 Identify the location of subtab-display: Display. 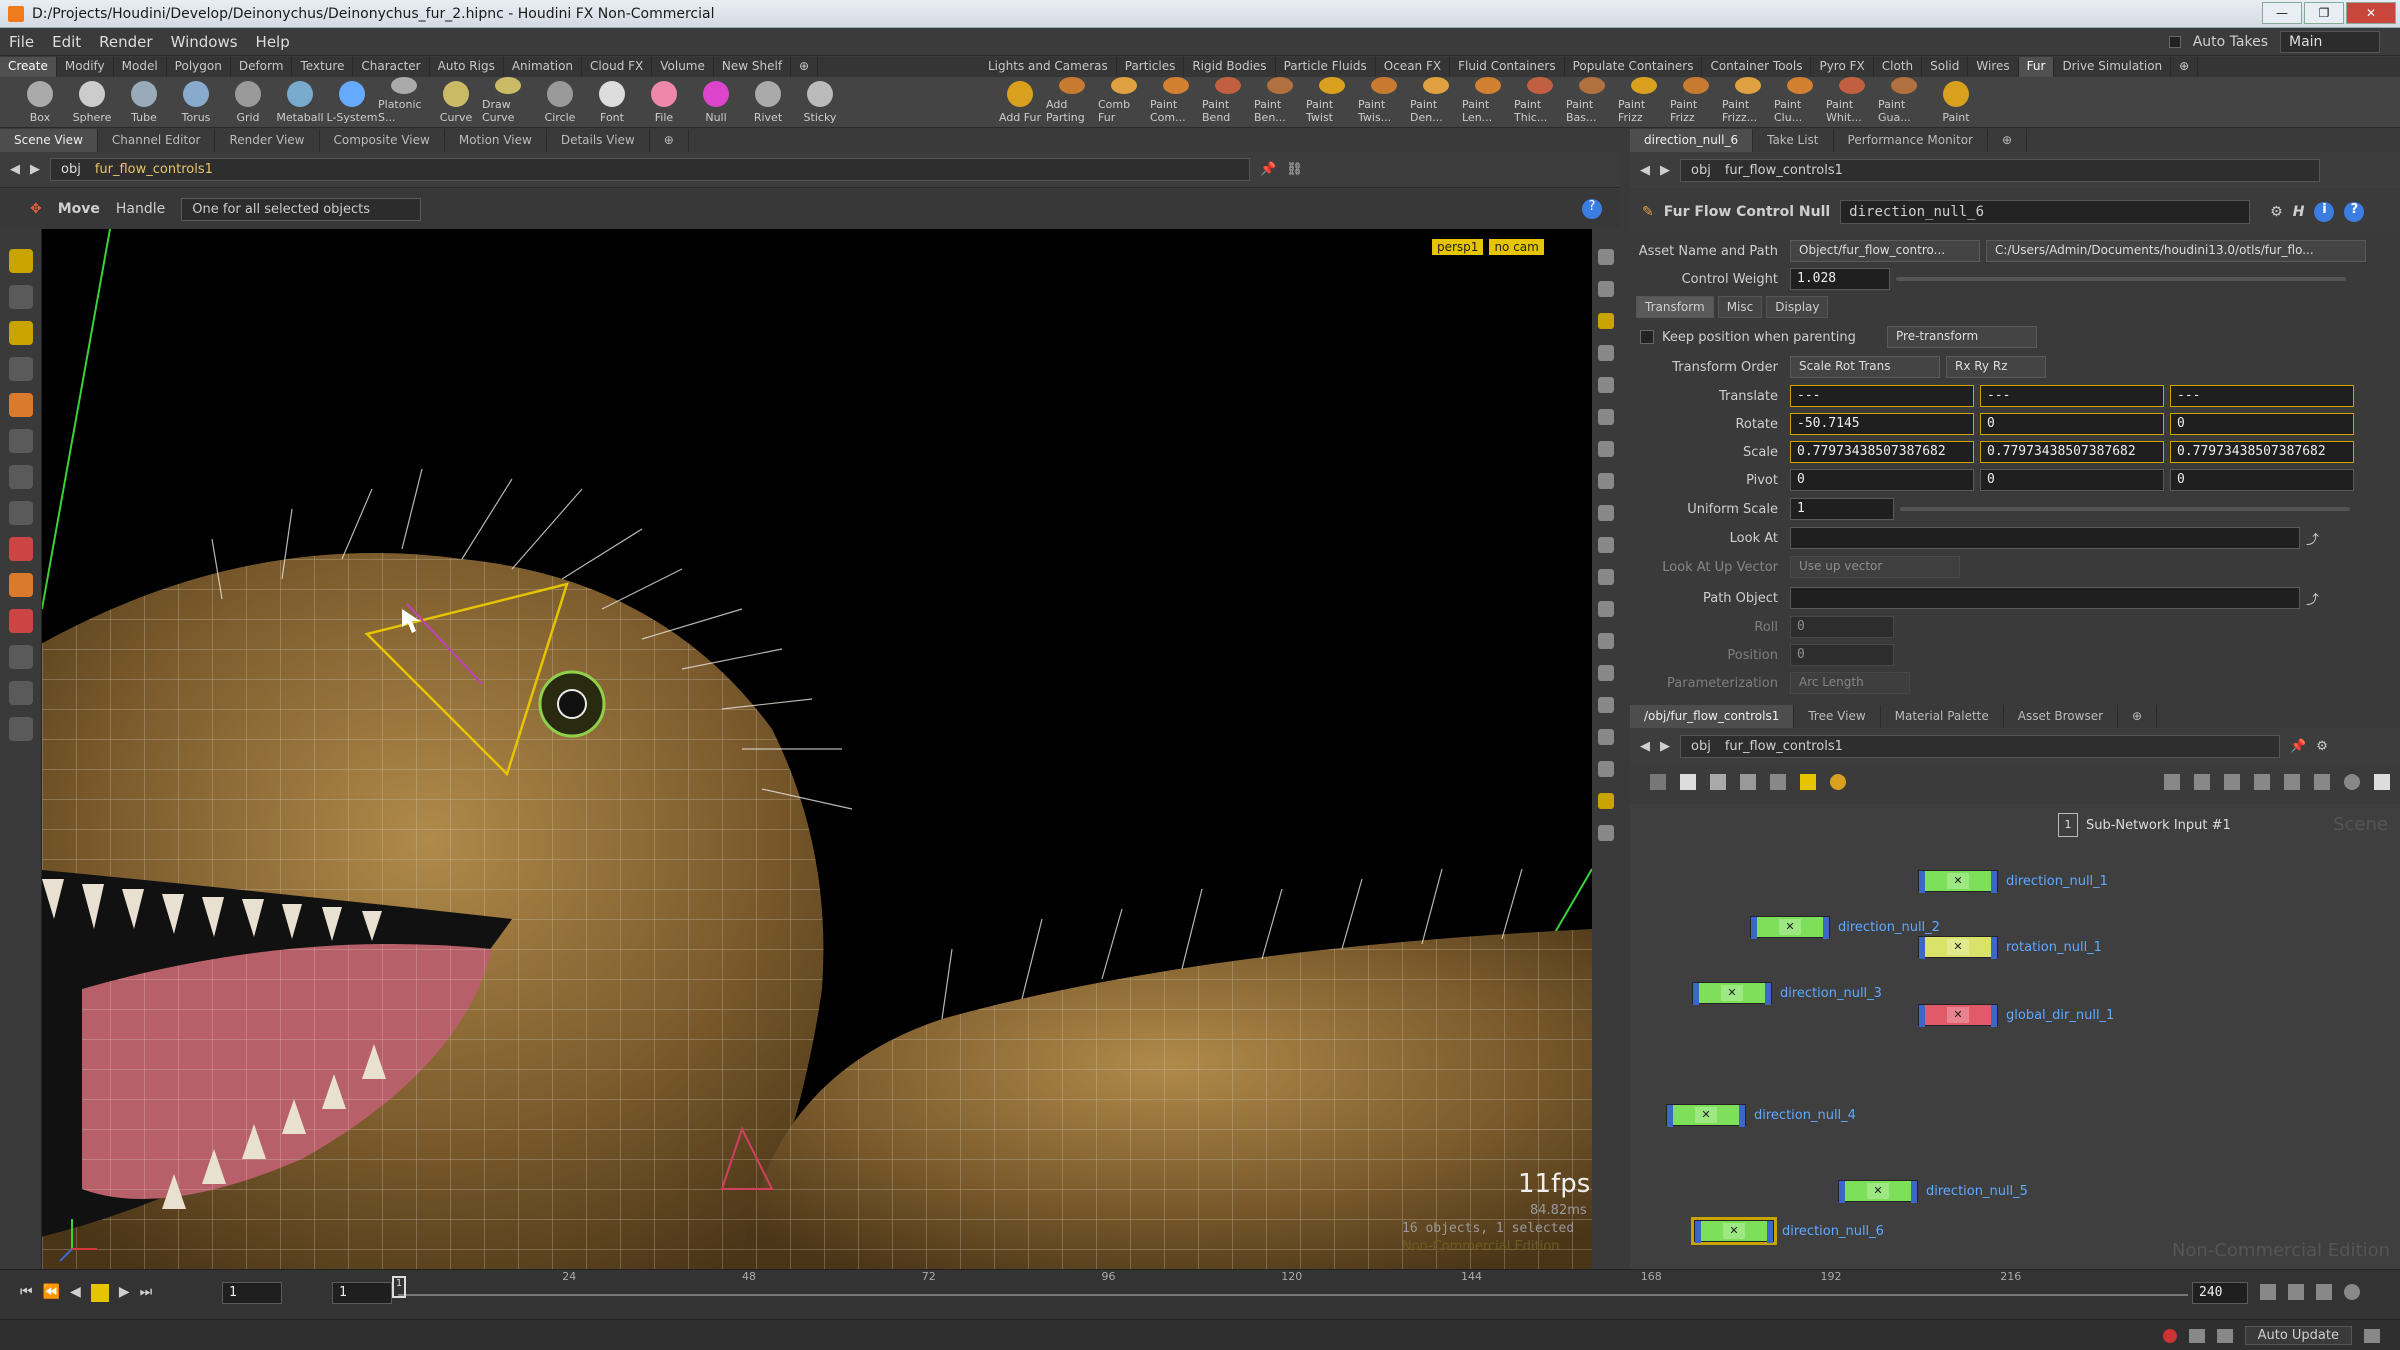
(1797, 307).